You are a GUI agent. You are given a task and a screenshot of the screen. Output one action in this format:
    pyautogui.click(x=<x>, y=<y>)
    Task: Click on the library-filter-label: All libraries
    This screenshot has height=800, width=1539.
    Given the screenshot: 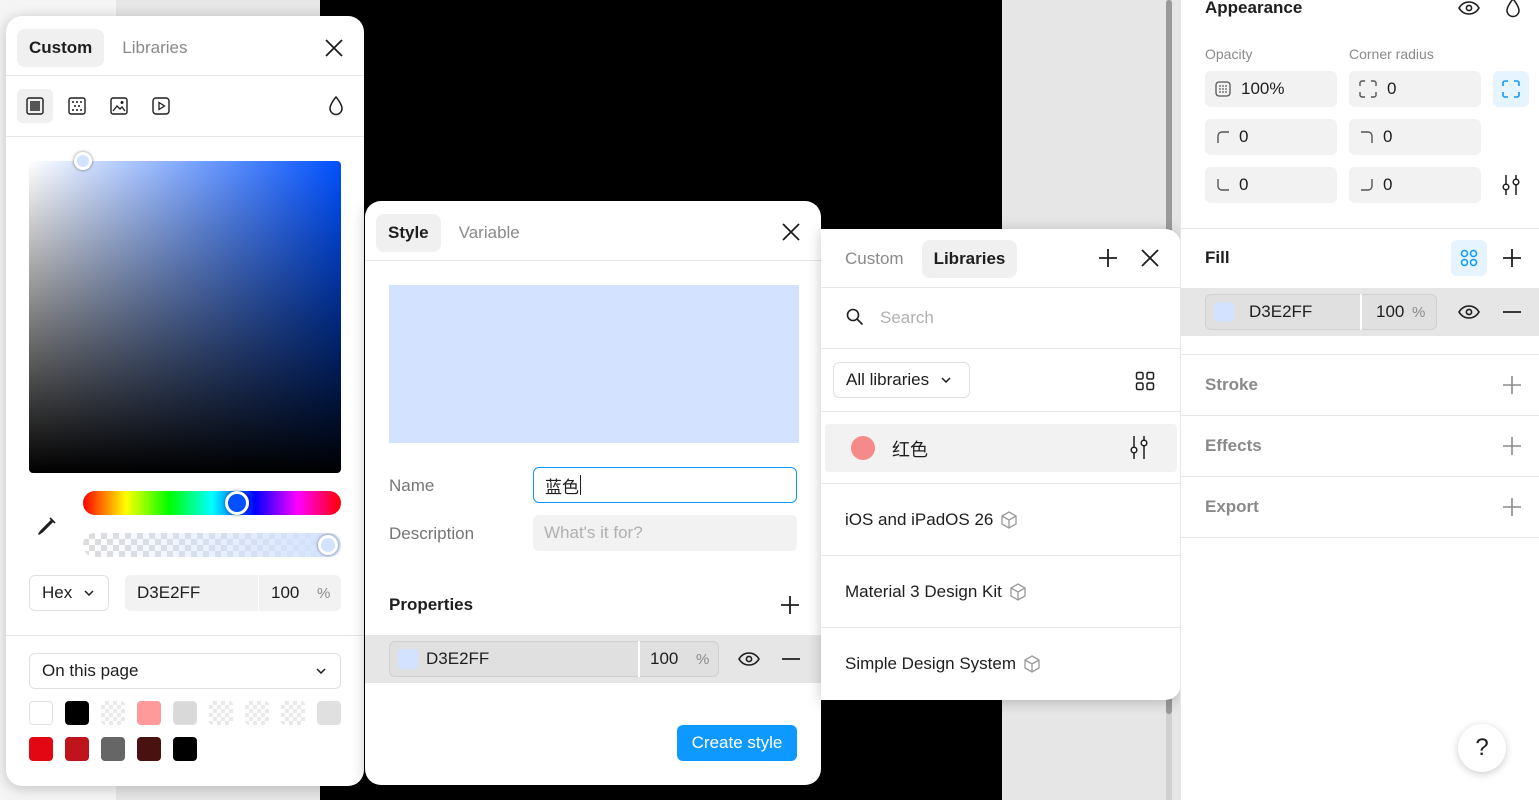 What is the action you would take?
    pyautogui.click(x=888, y=379)
    